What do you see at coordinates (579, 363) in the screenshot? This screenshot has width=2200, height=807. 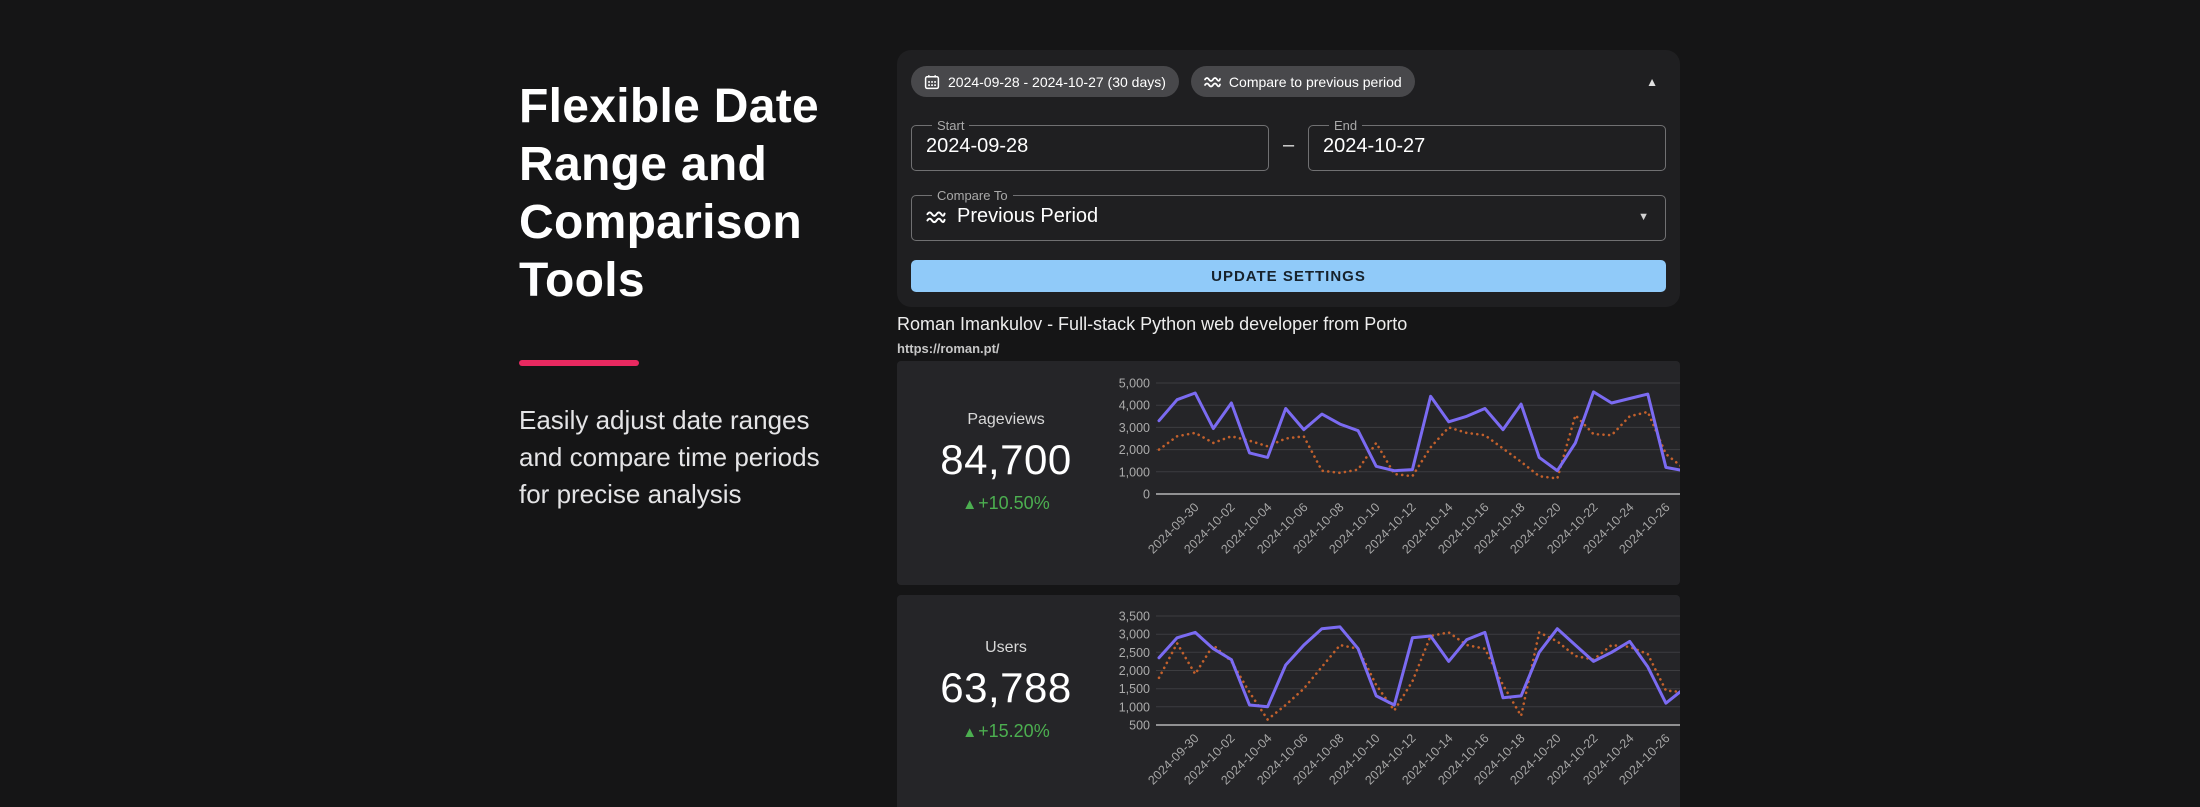 I see `accent-divider` at bounding box center [579, 363].